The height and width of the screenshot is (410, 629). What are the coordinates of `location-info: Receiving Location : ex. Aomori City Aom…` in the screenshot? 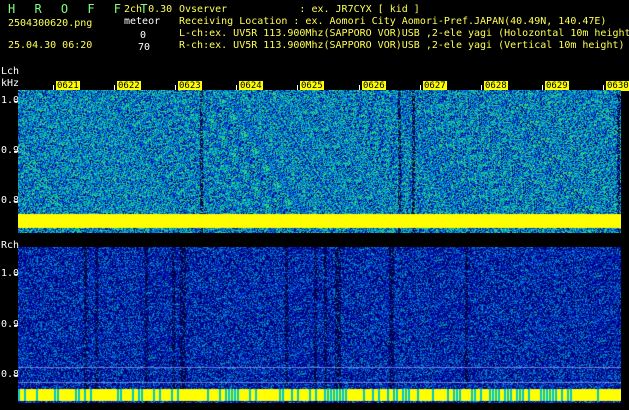 It's located at (393, 21).